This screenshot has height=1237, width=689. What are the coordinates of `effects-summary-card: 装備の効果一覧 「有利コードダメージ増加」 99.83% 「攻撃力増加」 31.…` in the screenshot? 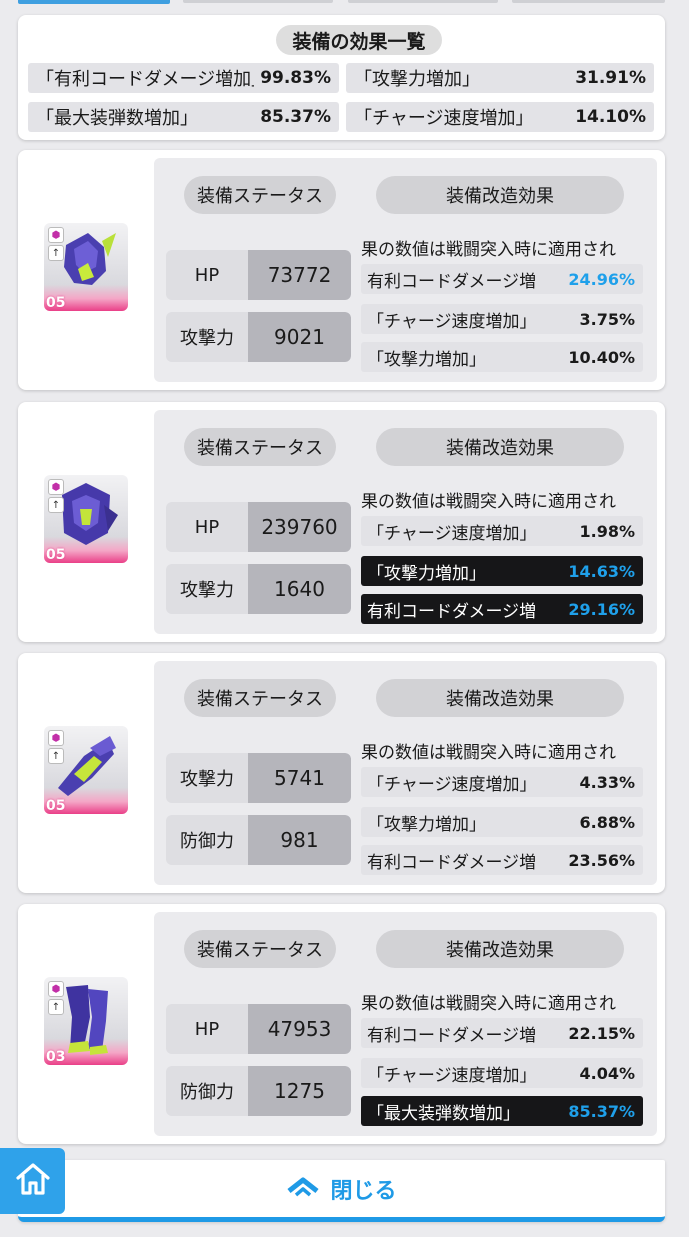 It's located at (341, 77).